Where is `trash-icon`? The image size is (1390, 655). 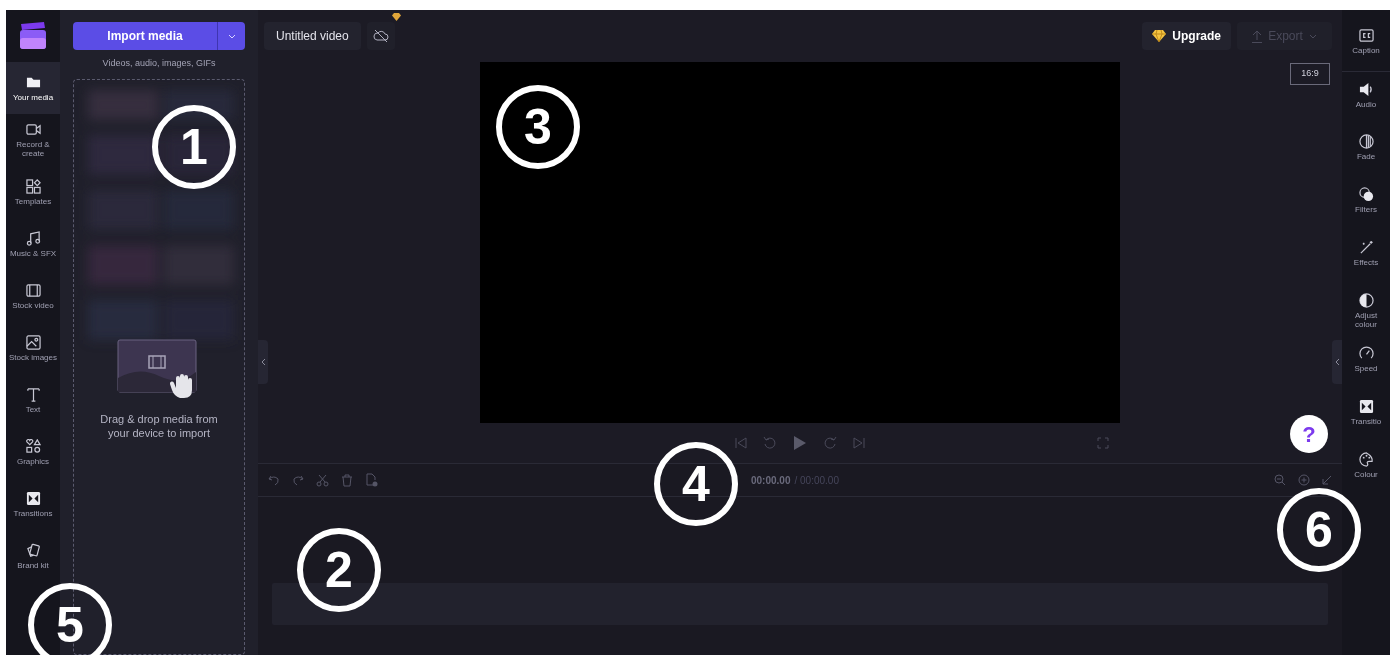 trash-icon is located at coordinates (347, 480).